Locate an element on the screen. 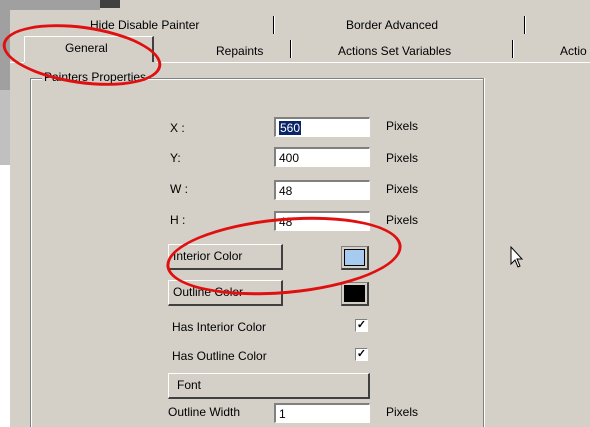 The image size is (590, 427). group-border-right-highlight is located at coordinates (484, 252).